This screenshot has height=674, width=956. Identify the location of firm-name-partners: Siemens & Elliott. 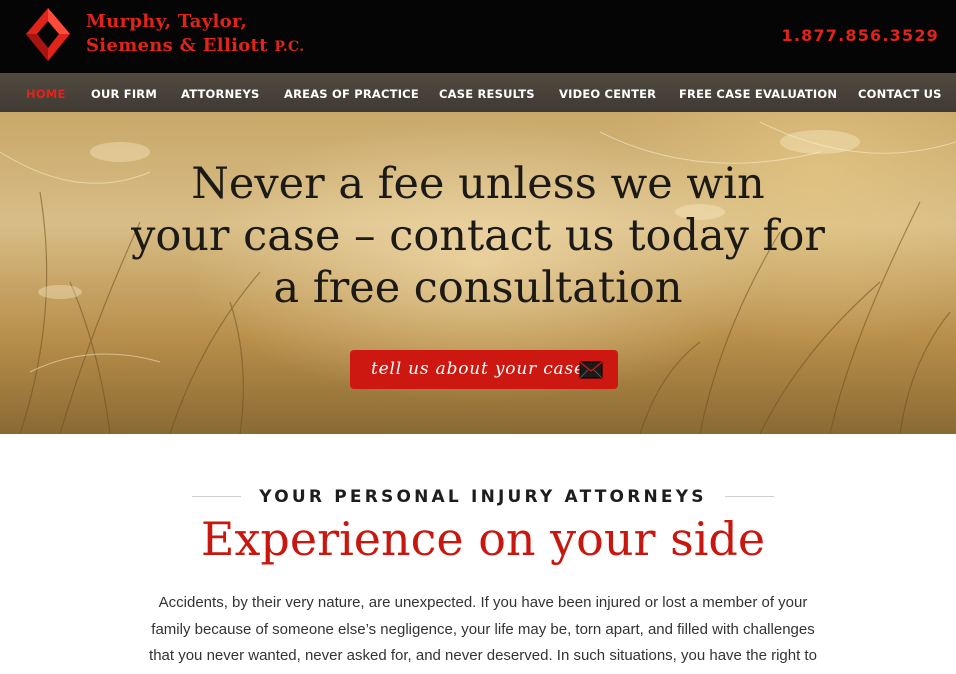
(177, 45).